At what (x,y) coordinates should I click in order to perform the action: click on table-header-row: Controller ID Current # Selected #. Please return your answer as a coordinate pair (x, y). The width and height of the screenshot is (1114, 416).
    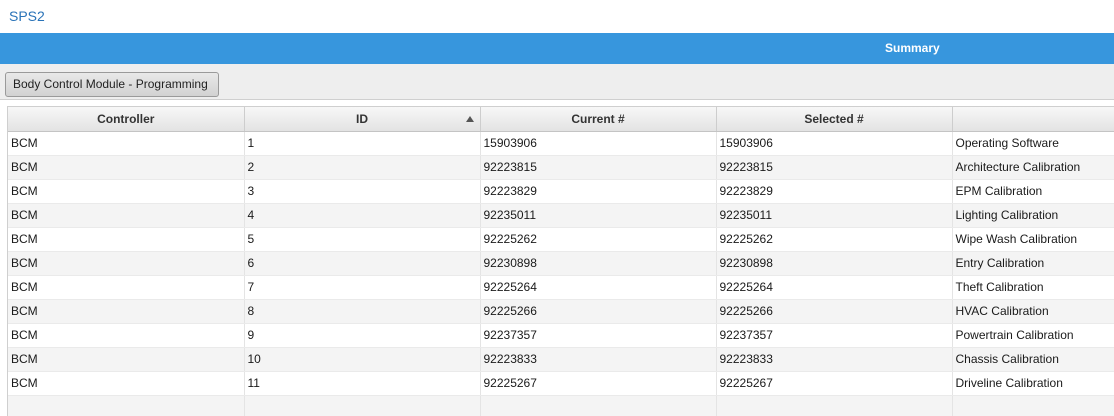
    Looking at the image, I should click on (561, 119).